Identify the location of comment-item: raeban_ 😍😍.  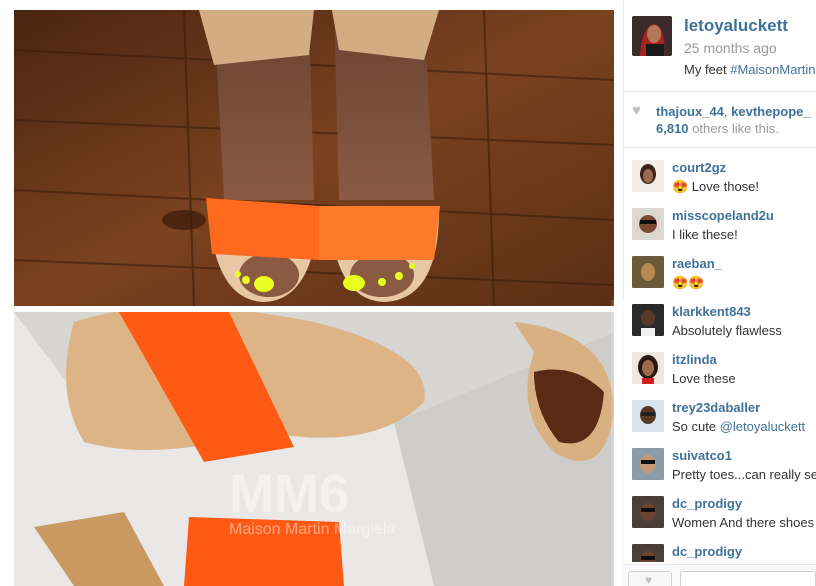
(720, 270).